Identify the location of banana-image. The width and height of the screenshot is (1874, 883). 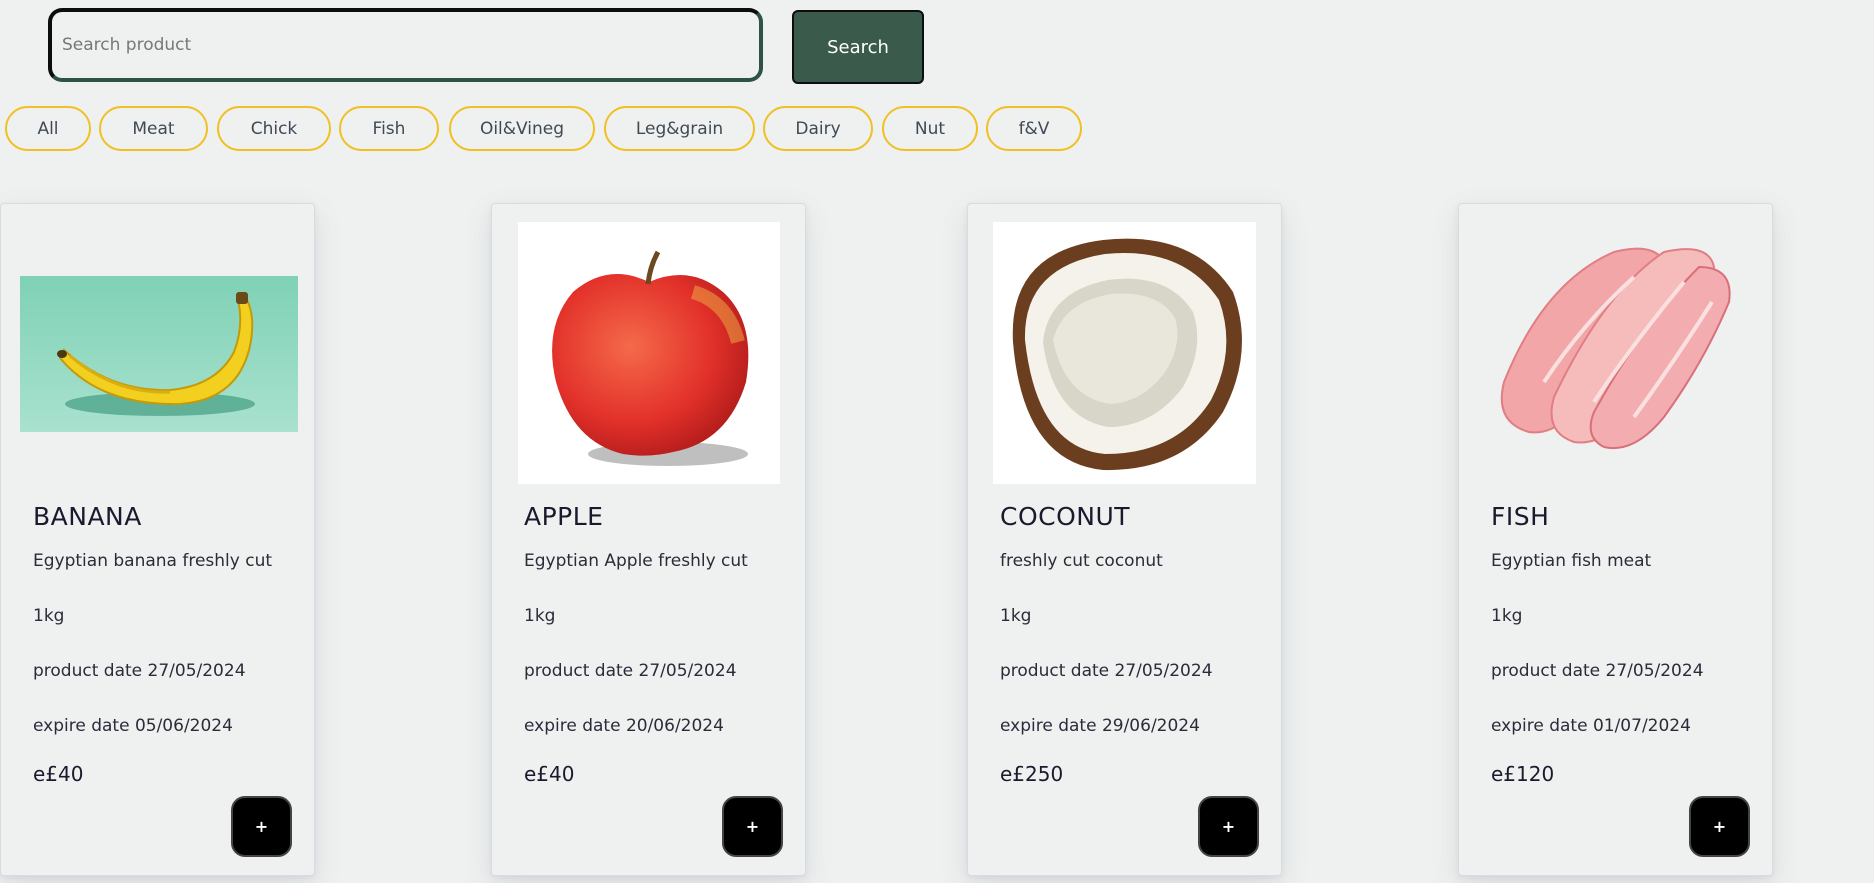
(159, 354).